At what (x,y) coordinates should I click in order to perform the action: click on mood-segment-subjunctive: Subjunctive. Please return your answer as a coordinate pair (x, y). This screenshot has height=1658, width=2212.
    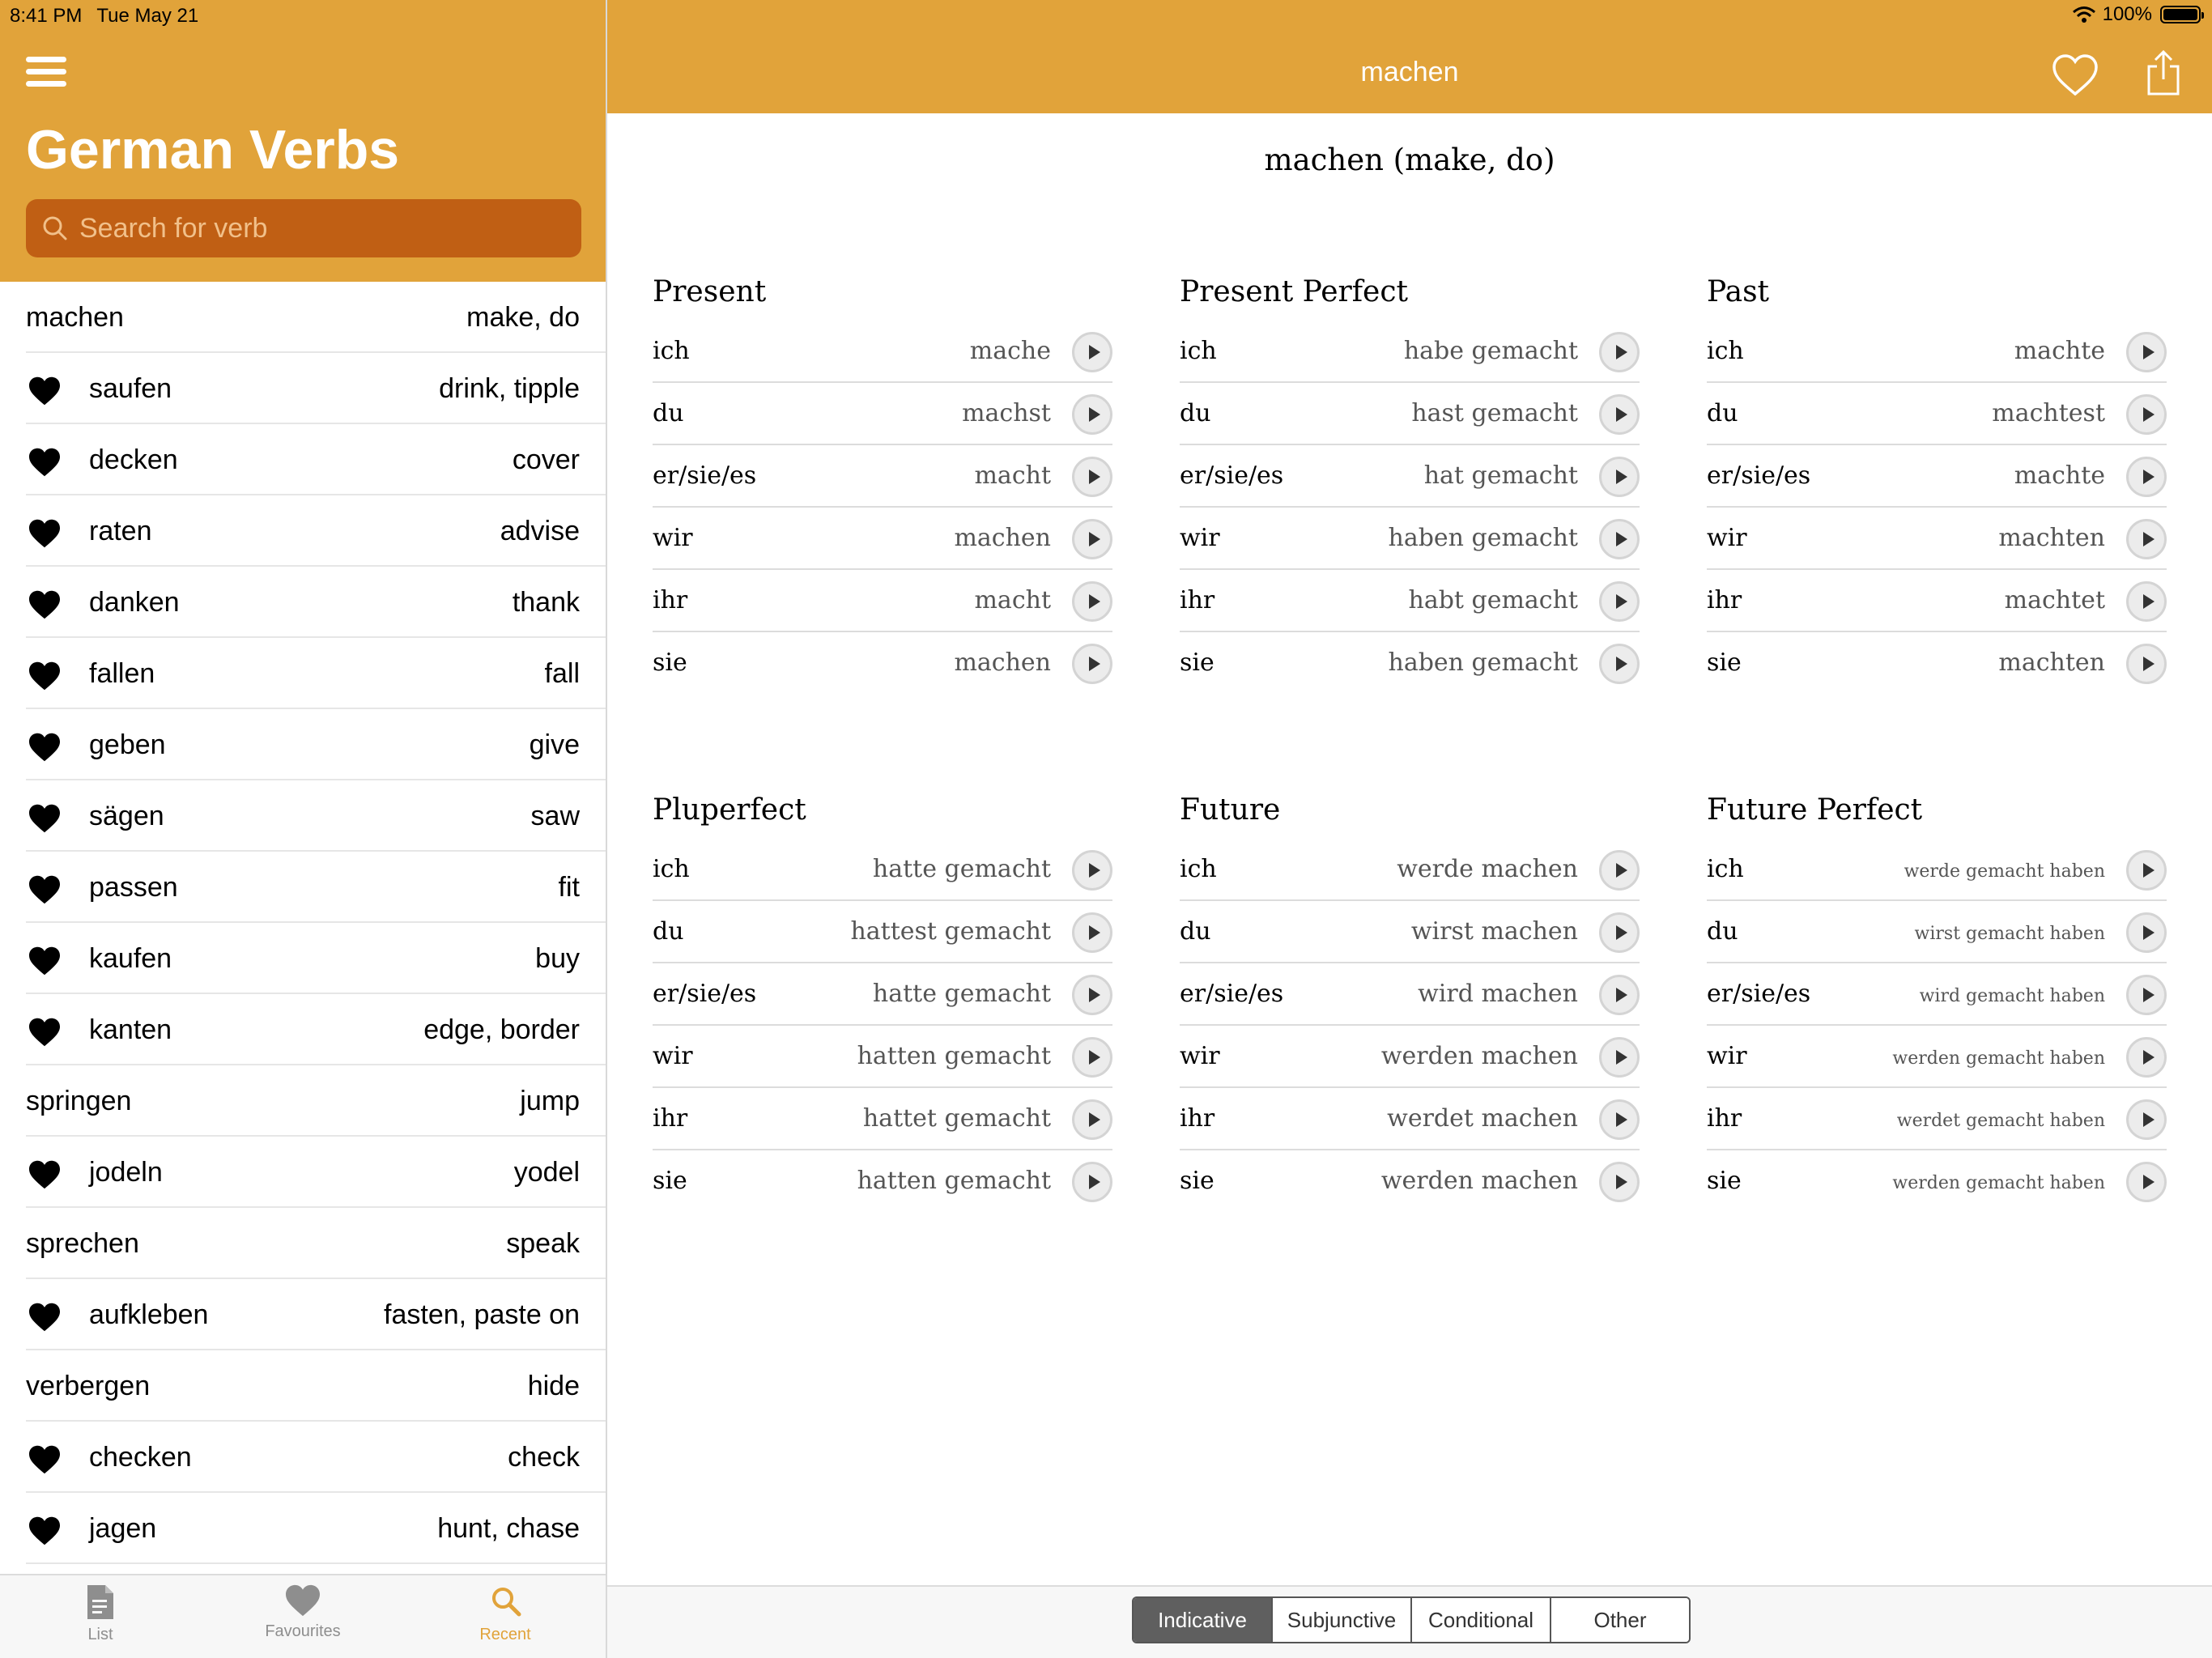
    Looking at the image, I should click on (1343, 1620).